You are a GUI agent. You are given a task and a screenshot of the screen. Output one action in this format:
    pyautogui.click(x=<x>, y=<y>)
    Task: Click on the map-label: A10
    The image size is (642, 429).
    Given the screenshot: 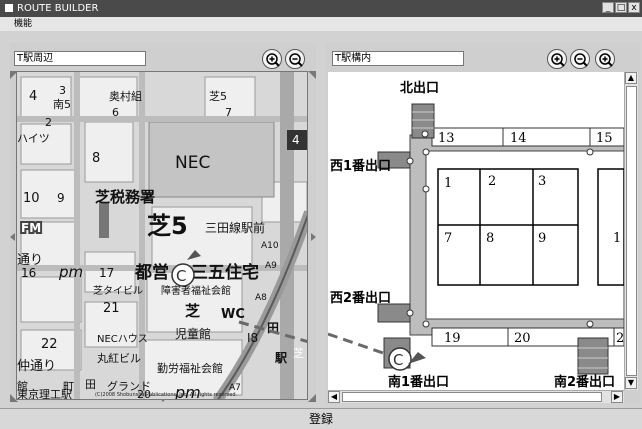 What is the action you would take?
    pyautogui.click(x=270, y=246)
    